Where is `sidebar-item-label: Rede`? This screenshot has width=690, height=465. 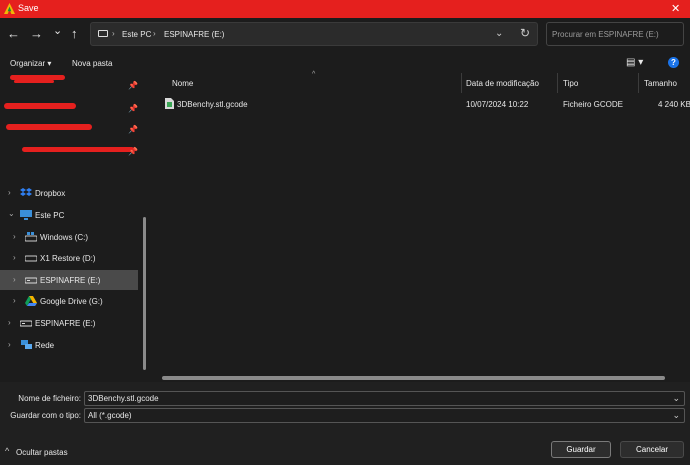 sidebar-item-label: Rede is located at coordinates (45, 345).